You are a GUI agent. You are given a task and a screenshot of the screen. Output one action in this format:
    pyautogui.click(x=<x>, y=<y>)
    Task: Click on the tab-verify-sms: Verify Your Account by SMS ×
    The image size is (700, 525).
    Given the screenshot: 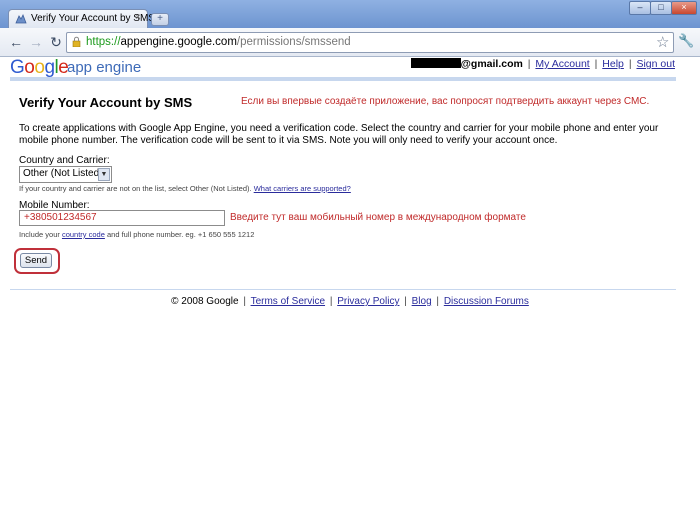 What is the action you would take?
    pyautogui.click(x=81, y=19)
    